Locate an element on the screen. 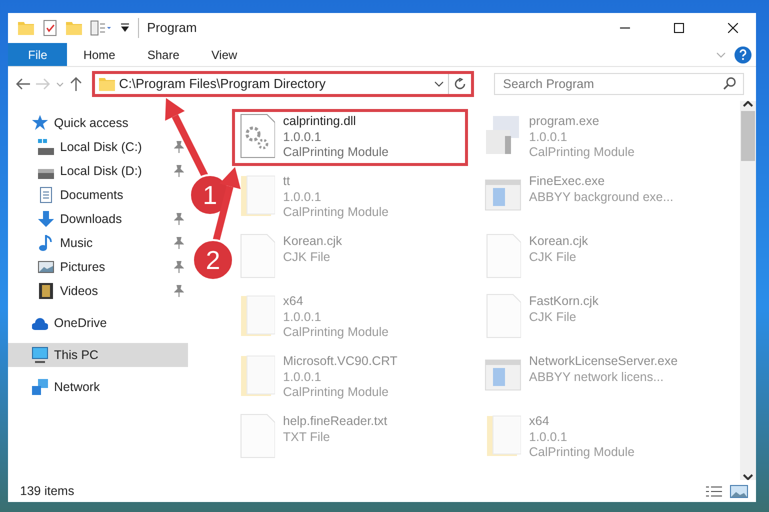  dropdown-icon is located at coordinates (439, 84).